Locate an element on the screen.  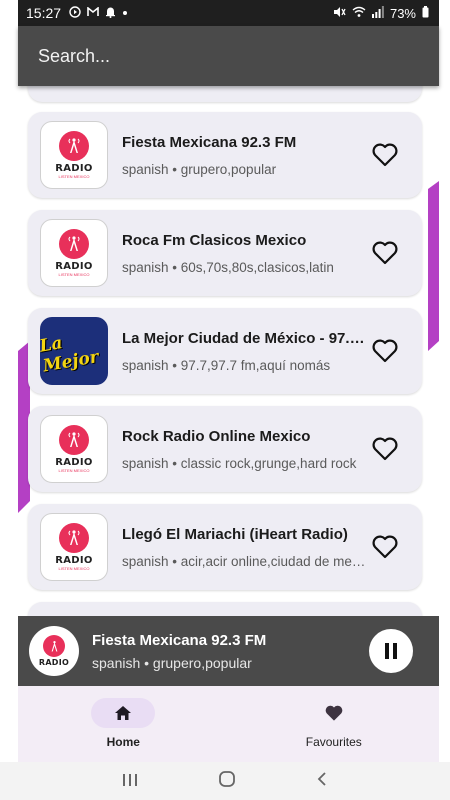
nav-home-label: Home is located at coordinates (123, 742).